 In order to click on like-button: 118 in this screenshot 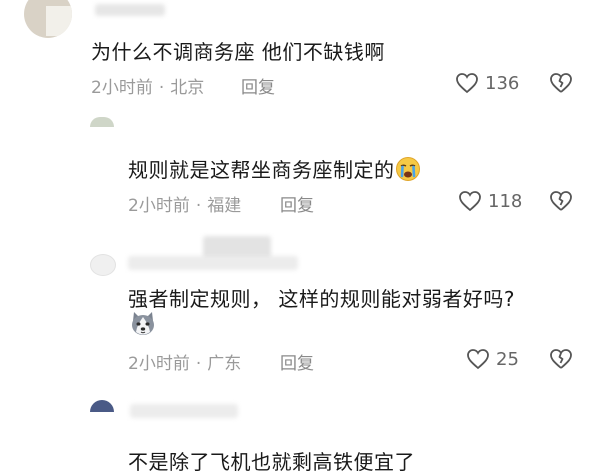, I will do `click(490, 201)`.